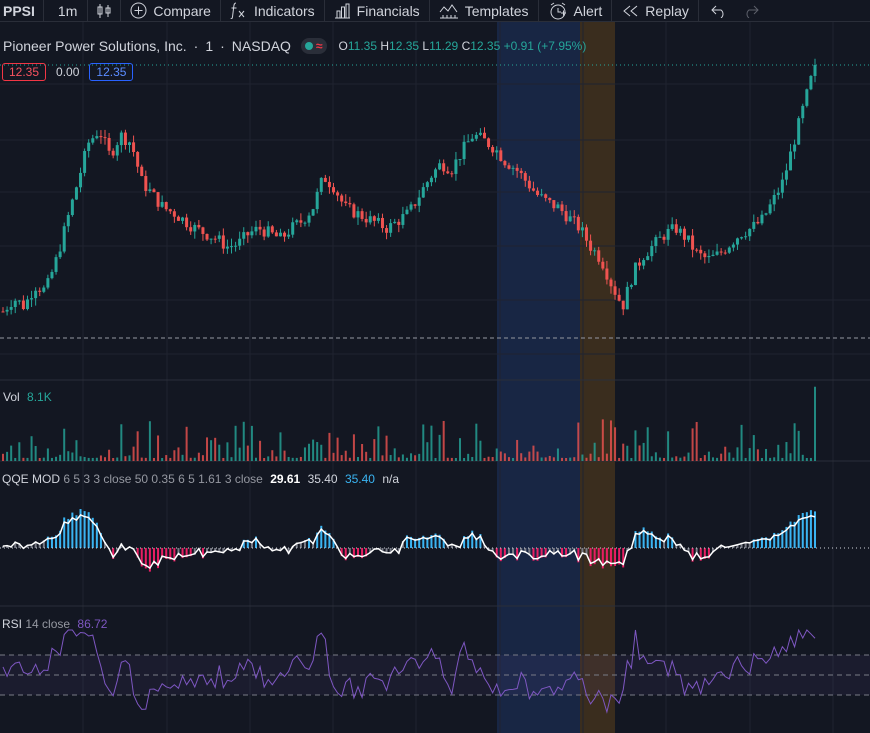 The width and height of the screenshot is (870, 733). What do you see at coordinates (104, 10) in the screenshot?
I see `chart-type-button` at bounding box center [104, 10].